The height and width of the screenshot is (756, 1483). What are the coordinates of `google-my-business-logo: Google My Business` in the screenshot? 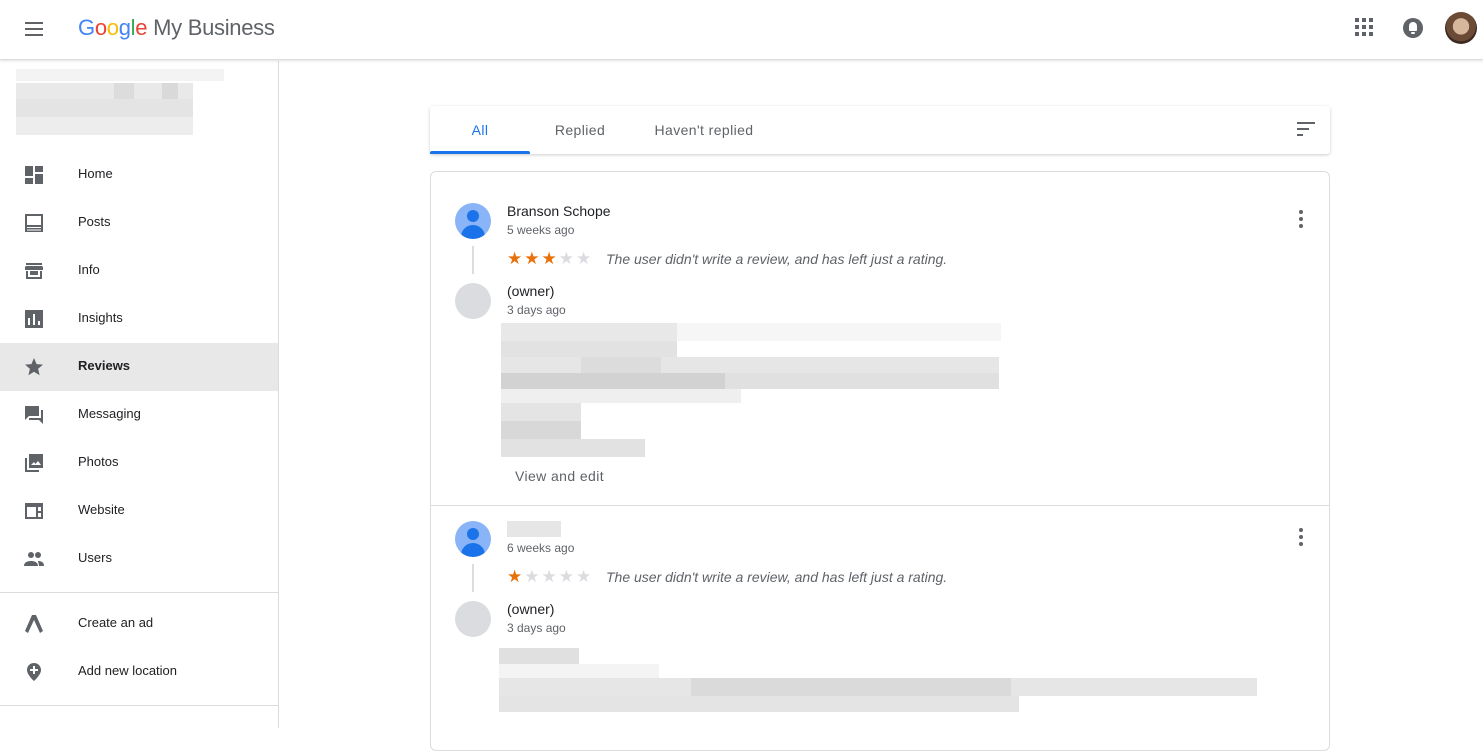 It's located at (176, 28).